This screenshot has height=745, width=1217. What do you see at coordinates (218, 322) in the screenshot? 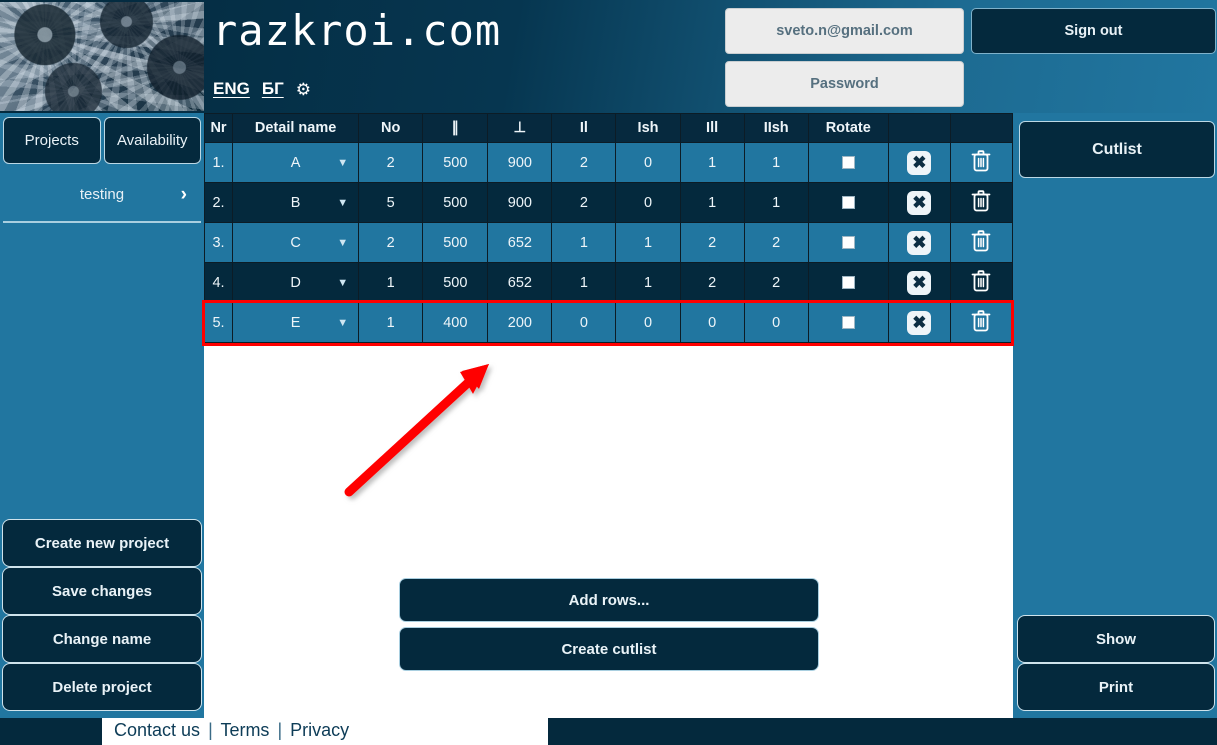
I see `cell-nr: 5.` at bounding box center [218, 322].